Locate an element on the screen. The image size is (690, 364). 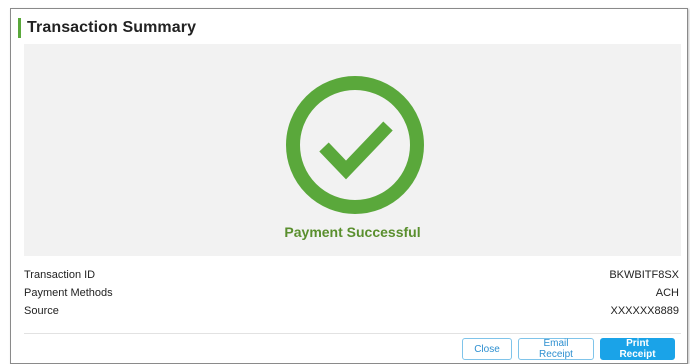
check-circle-icon is located at coordinates (355, 145).